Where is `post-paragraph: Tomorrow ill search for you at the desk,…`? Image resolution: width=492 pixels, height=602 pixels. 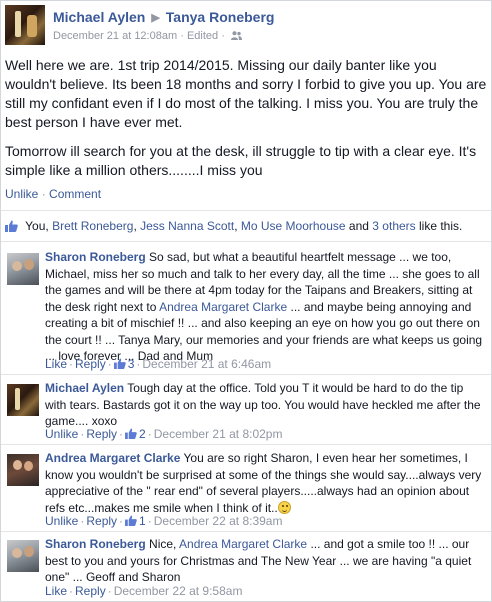 post-paragraph: Tomorrow ill search for you at the desk,… is located at coordinates (241, 160).